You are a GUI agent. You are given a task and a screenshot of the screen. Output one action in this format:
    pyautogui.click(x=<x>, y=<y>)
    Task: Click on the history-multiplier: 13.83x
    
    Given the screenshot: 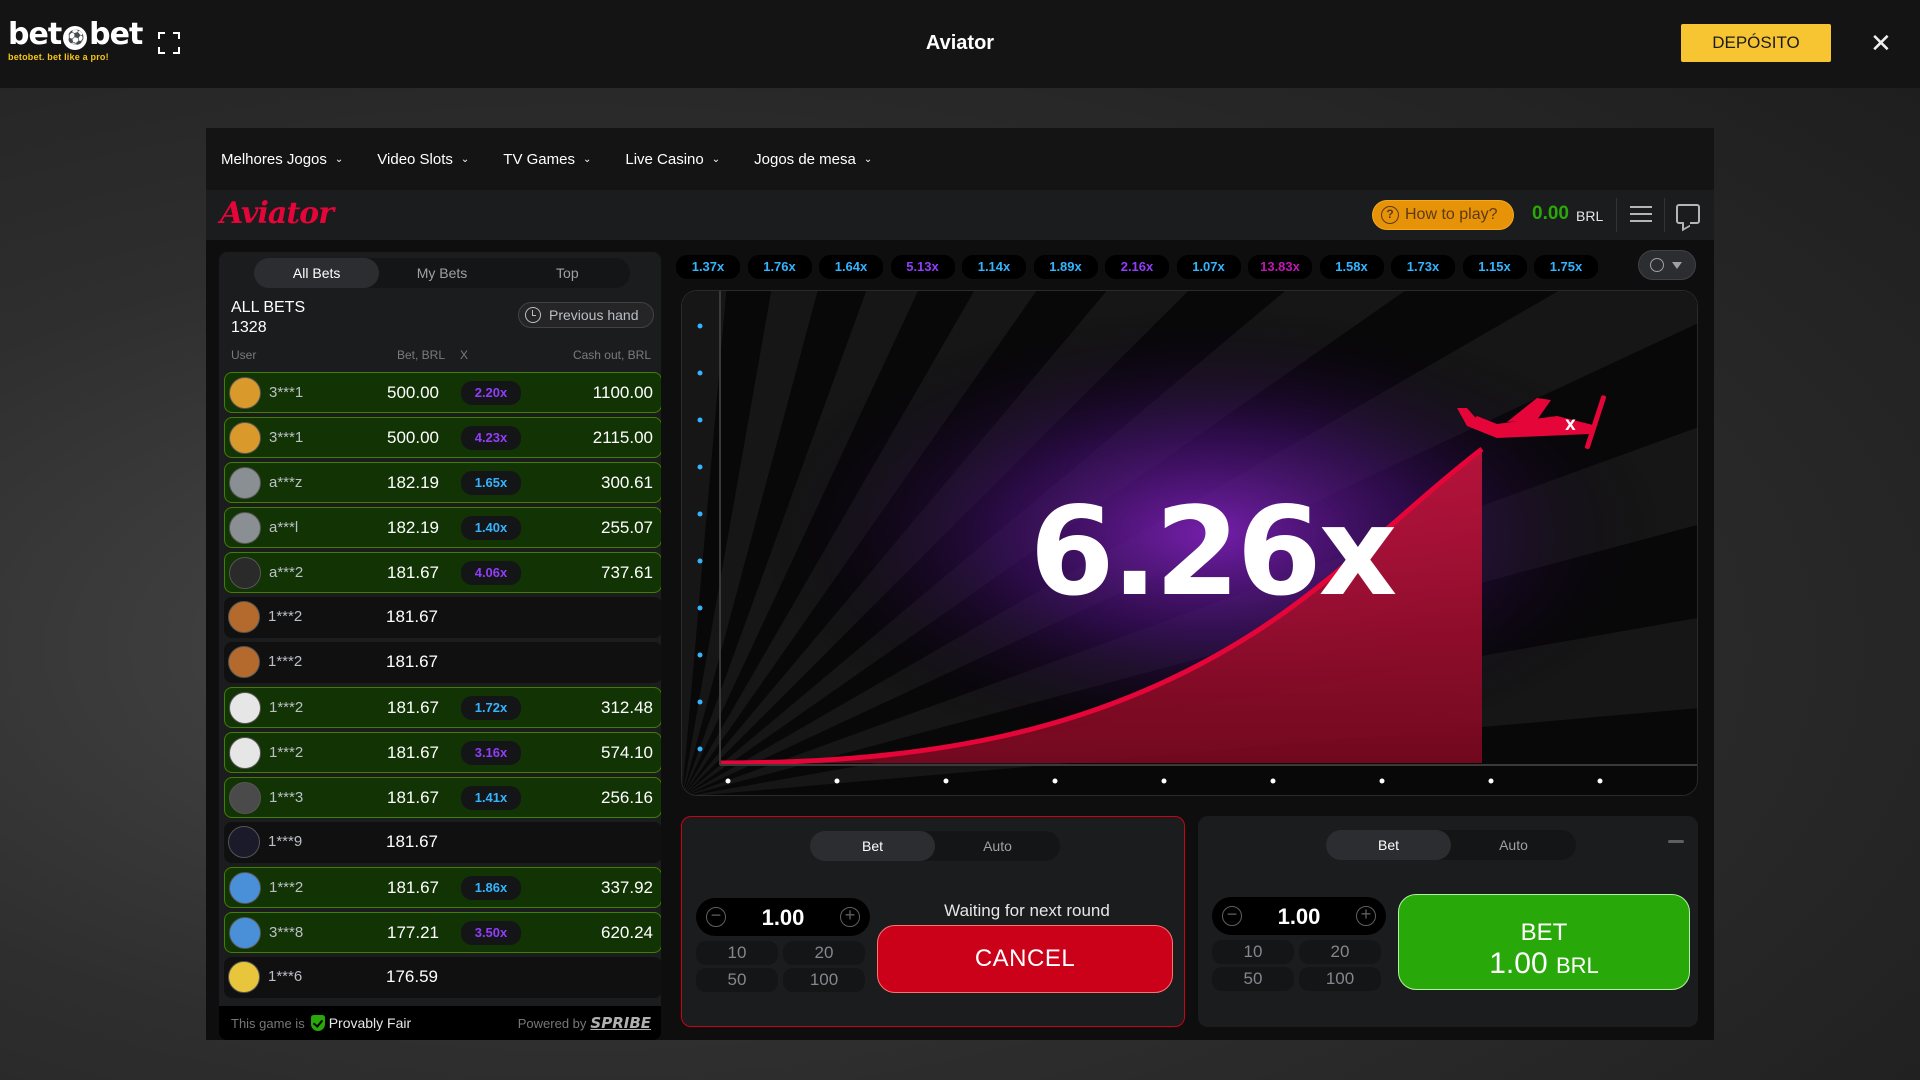 What is the action you would take?
    pyautogui.click(x=1280, y=267)
    